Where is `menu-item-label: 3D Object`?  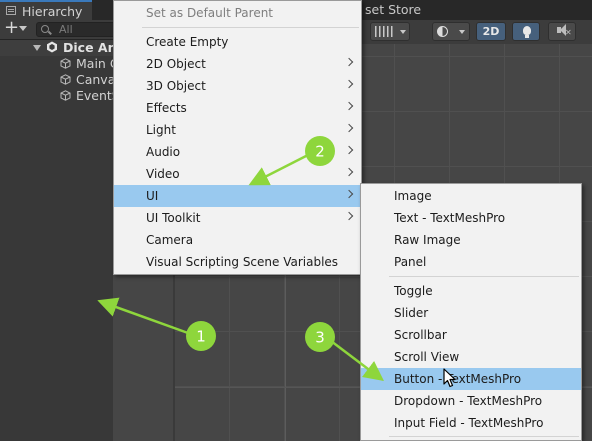
menu-item-label: 3D Object is located at coordinates (176, 86).